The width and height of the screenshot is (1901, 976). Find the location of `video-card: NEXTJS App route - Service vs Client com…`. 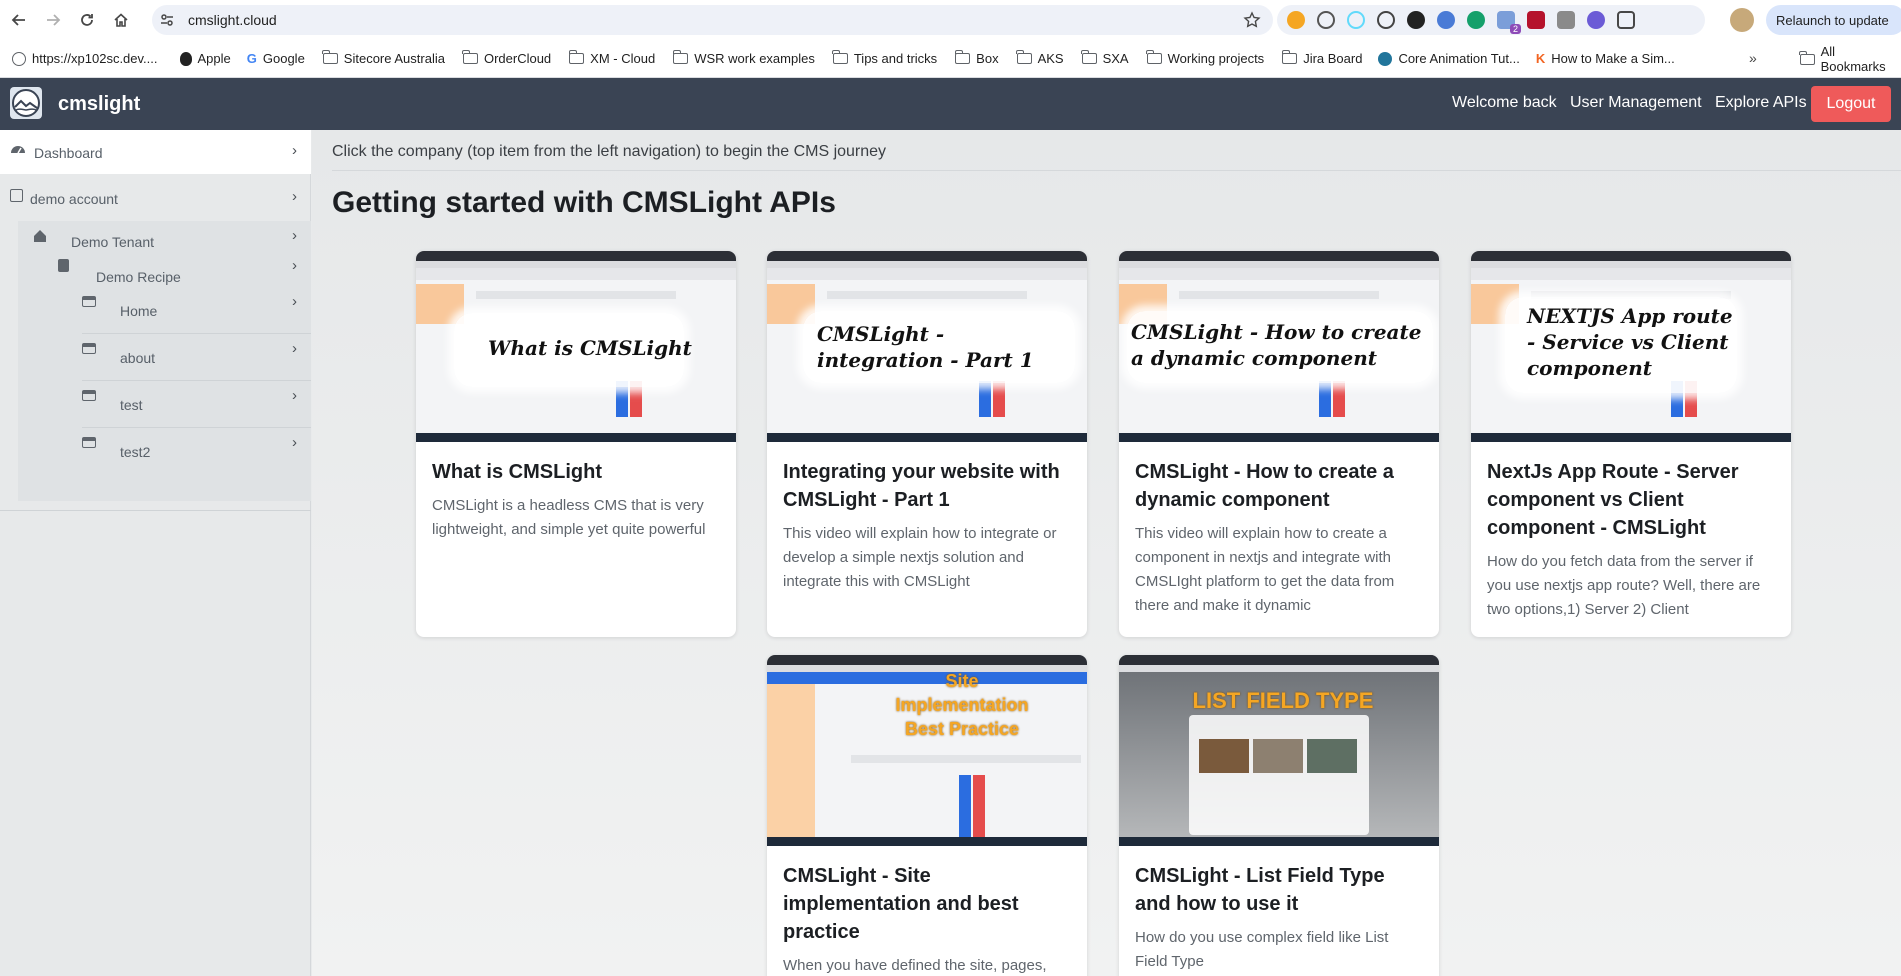

video-card: NEXTJS App route - Service vs Client com… is located at coordinates (1631, 444).